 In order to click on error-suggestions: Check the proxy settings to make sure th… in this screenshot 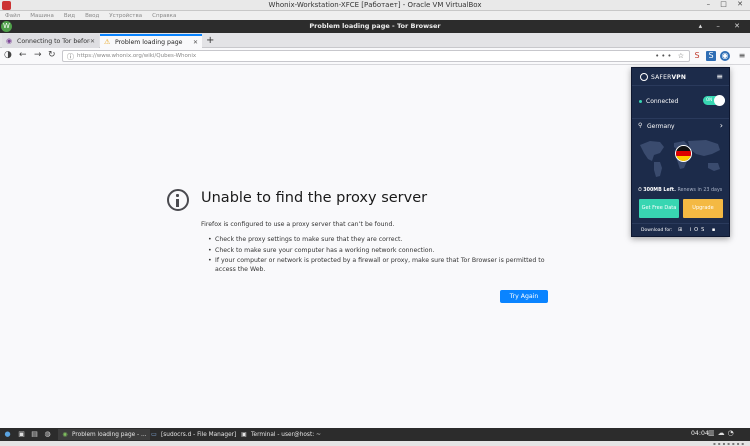, I will do `click(380, 255)`.